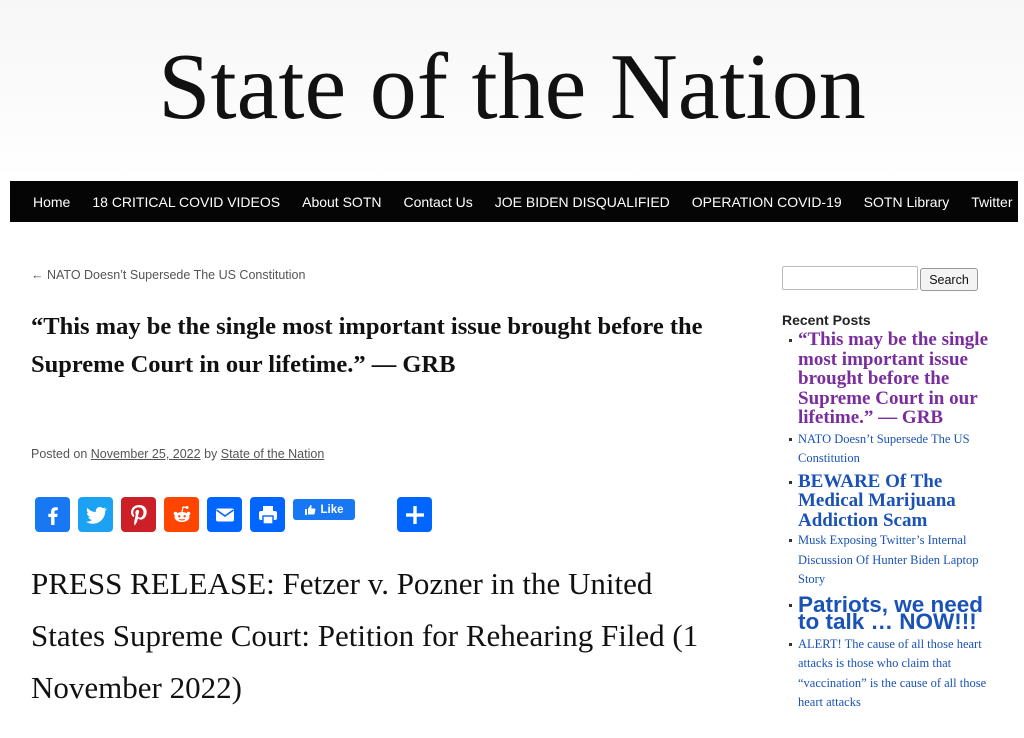 Image resolution: width=1024 pixels, height=738 pixels. I want to click on nav-home: Home, so click(51, 202).